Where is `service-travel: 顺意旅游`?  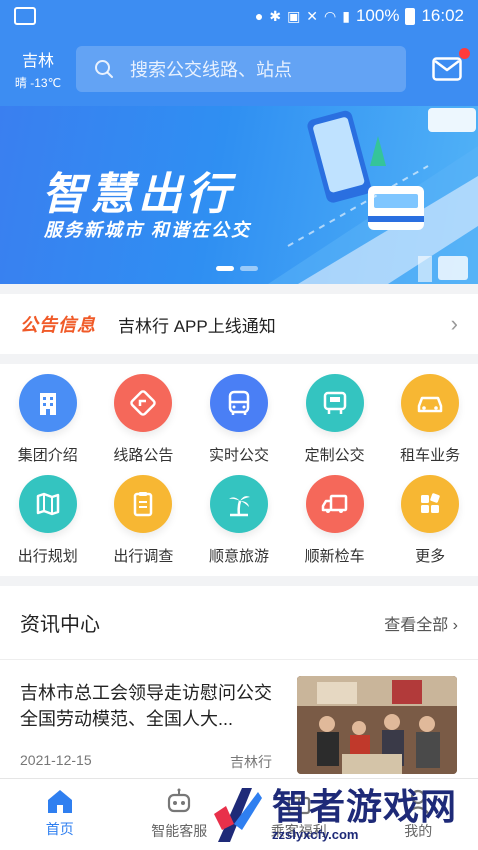
service-travel: 顺意旅游 is located at coordinates (239, 525).